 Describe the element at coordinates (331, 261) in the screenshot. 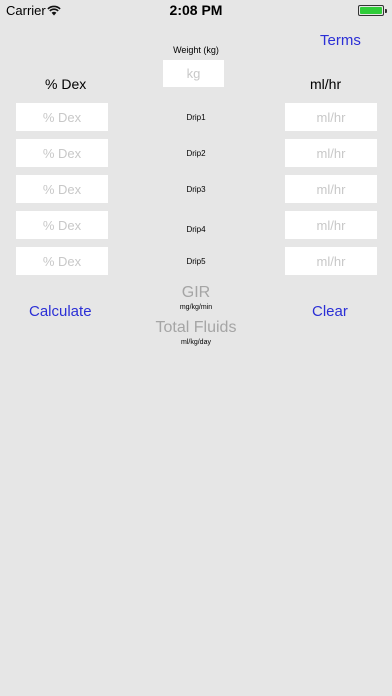

I see `drip5-rate-input` at that location.